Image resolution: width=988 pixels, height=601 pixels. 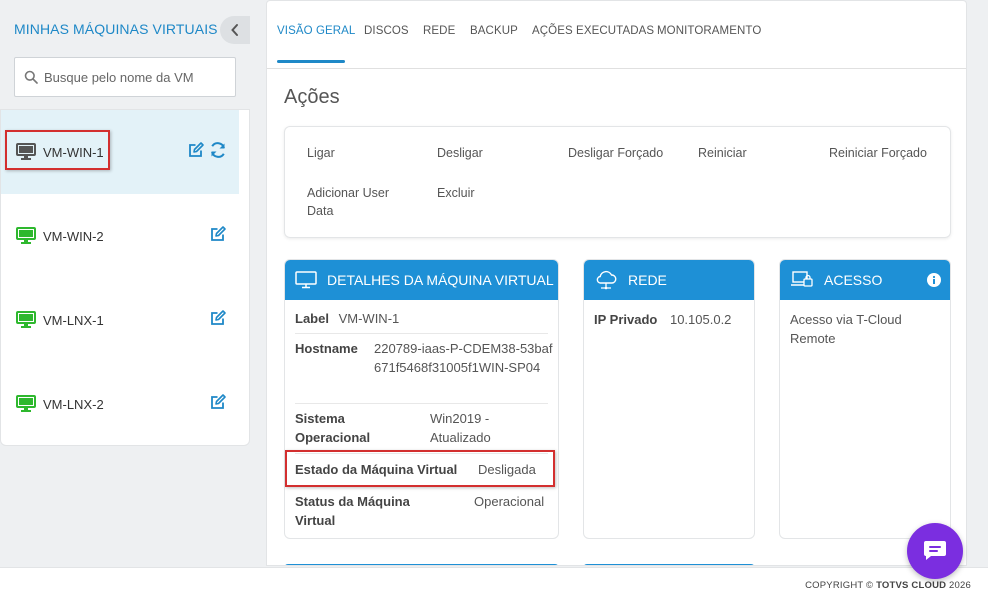 I want to click on collapse-sidebar-button, so click(x=235, y=30).